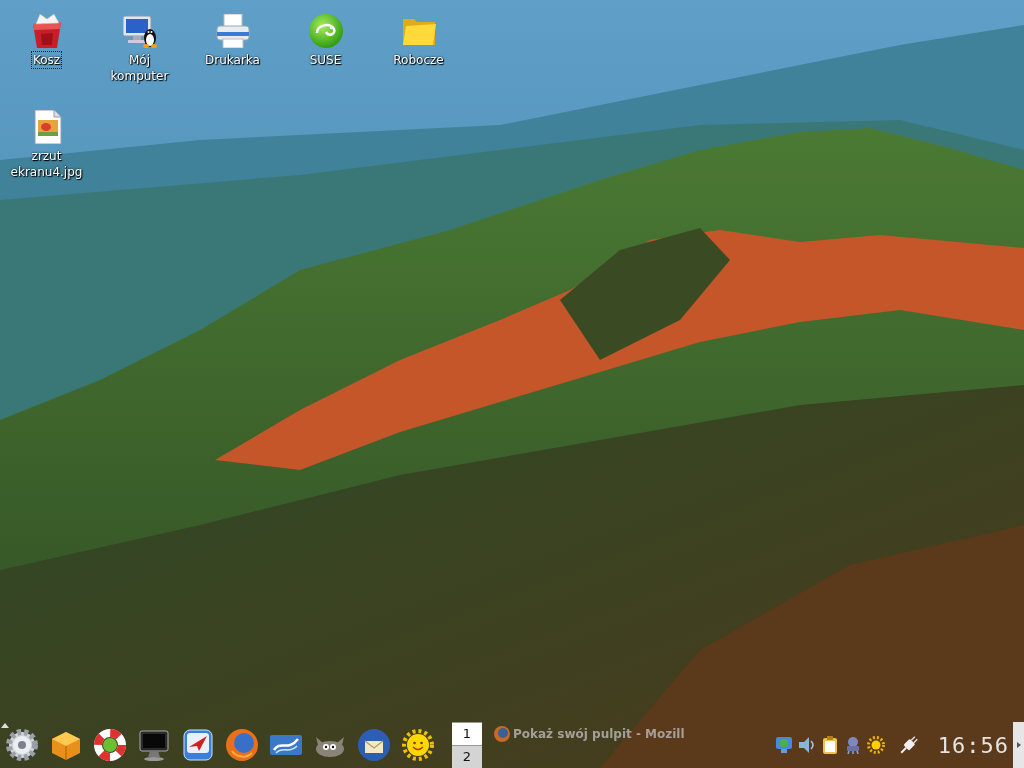 The width and height of the screenshot is (1024, 768). What do you see at coordinates (232, 31) in the screenshot?
I see `printer-icon` at bounding box center [232, 31].